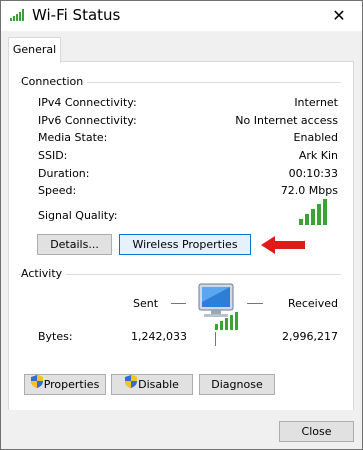 The height and width of the screenshot is (450, 363). Describe the element at coordinates (57, 190) in the screenshot. I see `speed-label: Speed:` at that location.